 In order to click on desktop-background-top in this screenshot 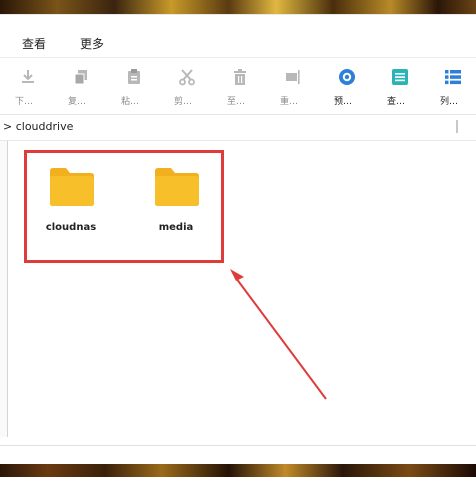, I will do `click(238, 7)`.